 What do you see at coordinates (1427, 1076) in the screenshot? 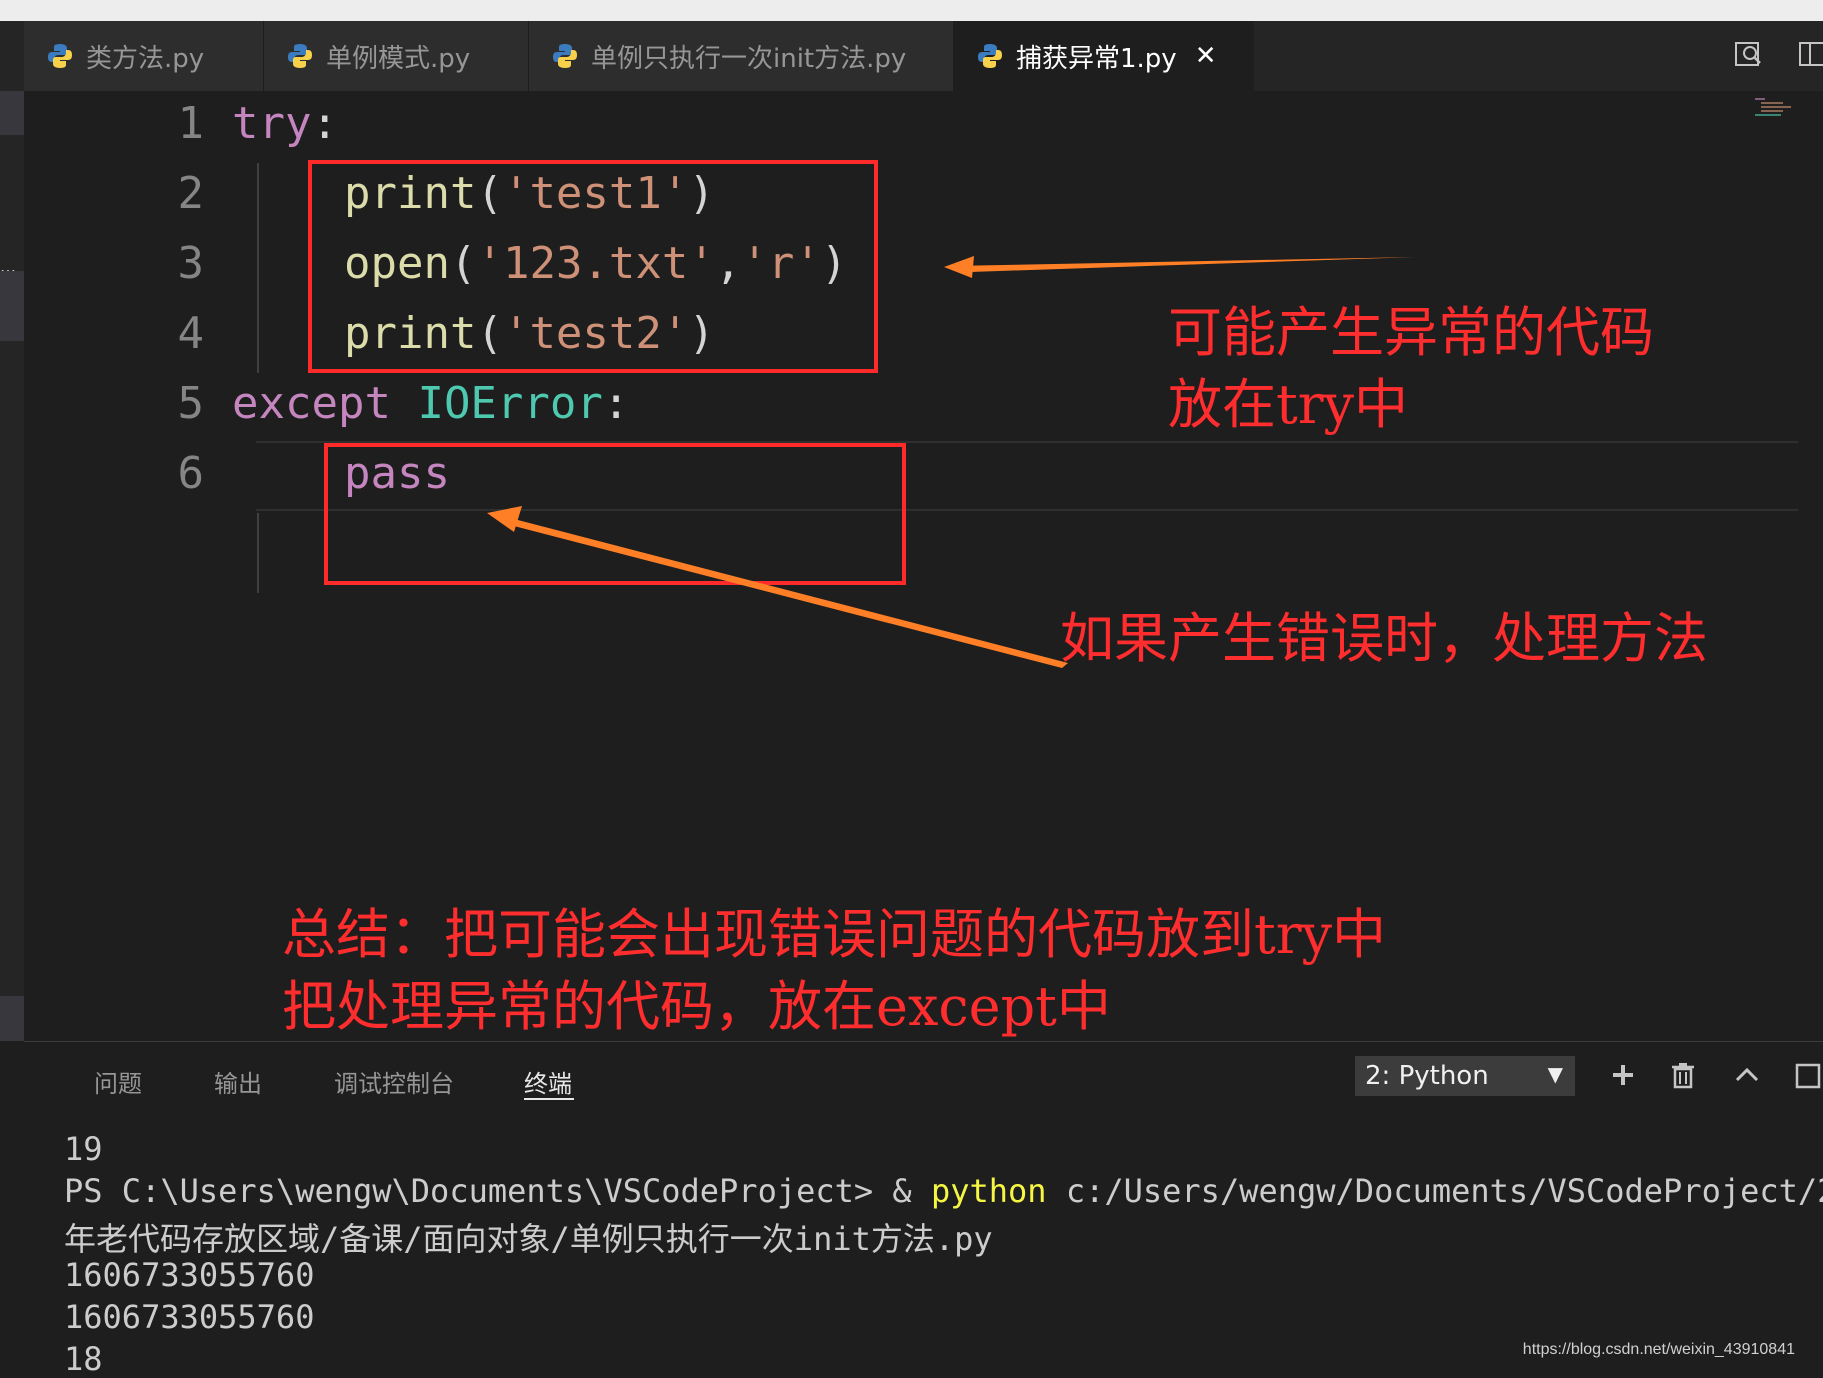
I see `terminal-select-value: 2: Python` at bounding box center [1427, 1076].